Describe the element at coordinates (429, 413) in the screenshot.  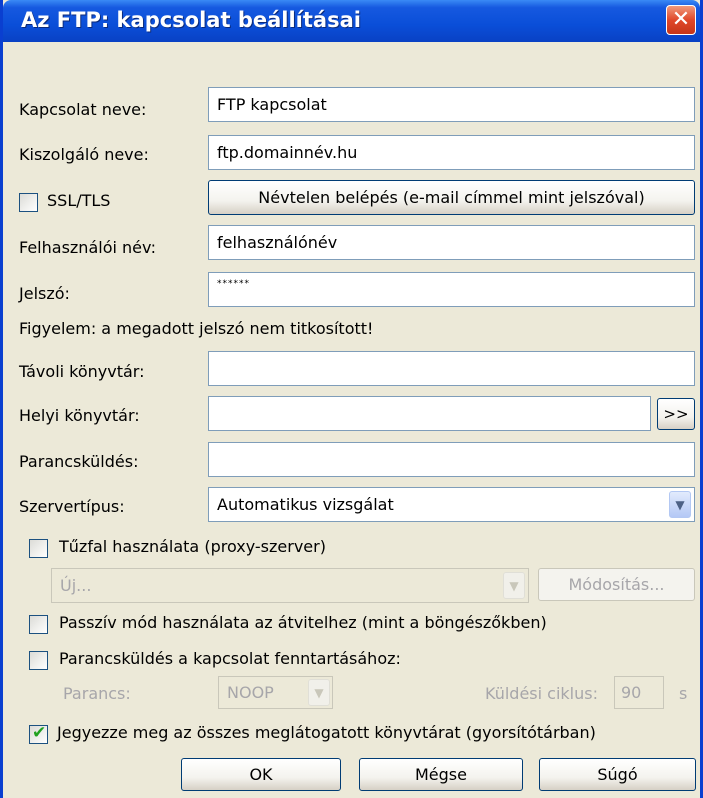
I see `local-dir-field` at that location.